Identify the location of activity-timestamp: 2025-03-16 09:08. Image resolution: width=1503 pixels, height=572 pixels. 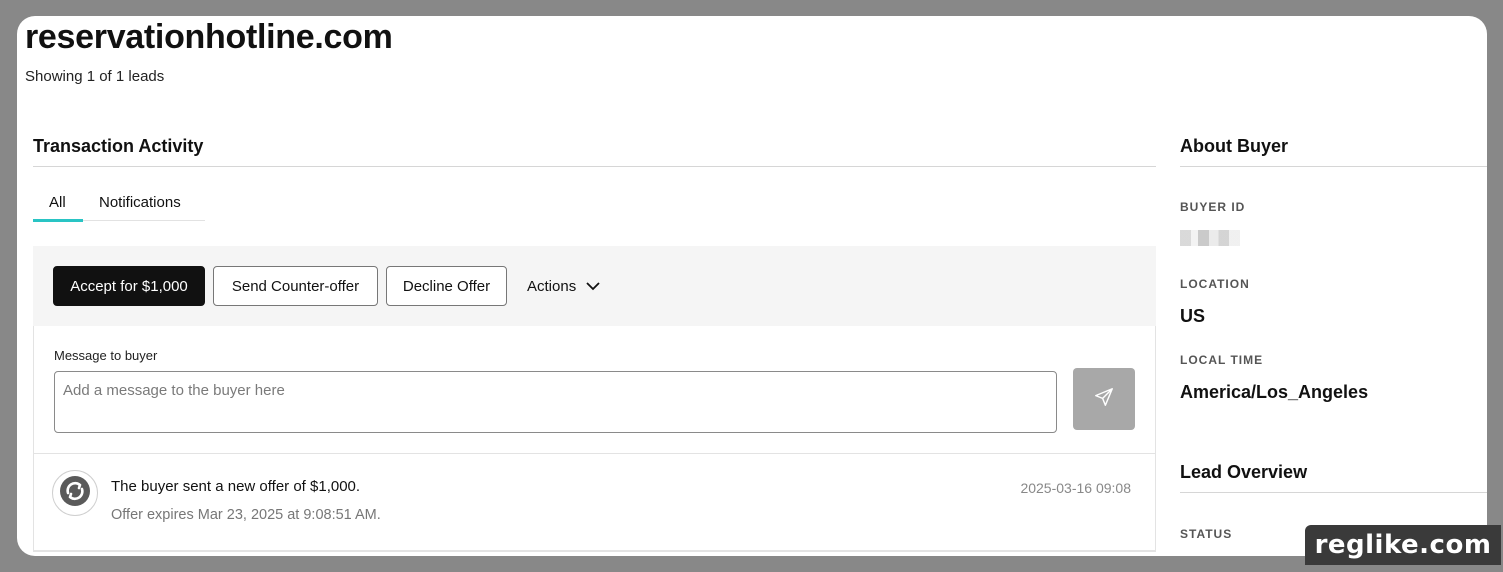
(1075, 488).